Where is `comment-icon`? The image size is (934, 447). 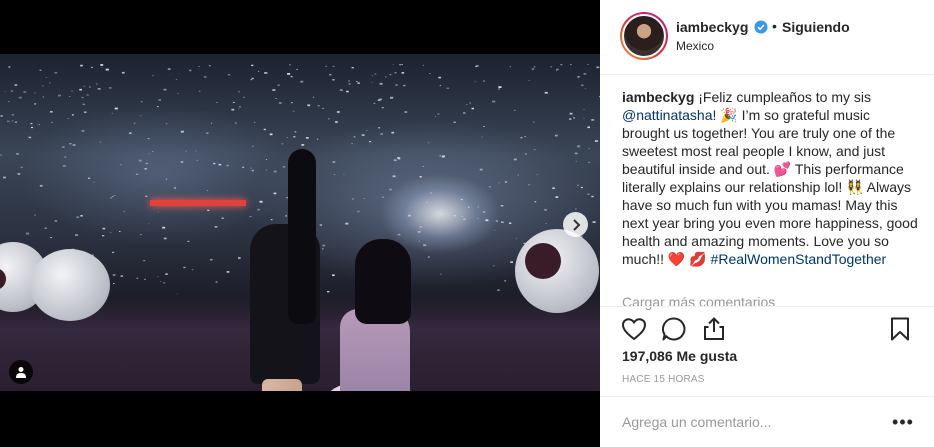 comment-icon is located at coordinates (674, 329).